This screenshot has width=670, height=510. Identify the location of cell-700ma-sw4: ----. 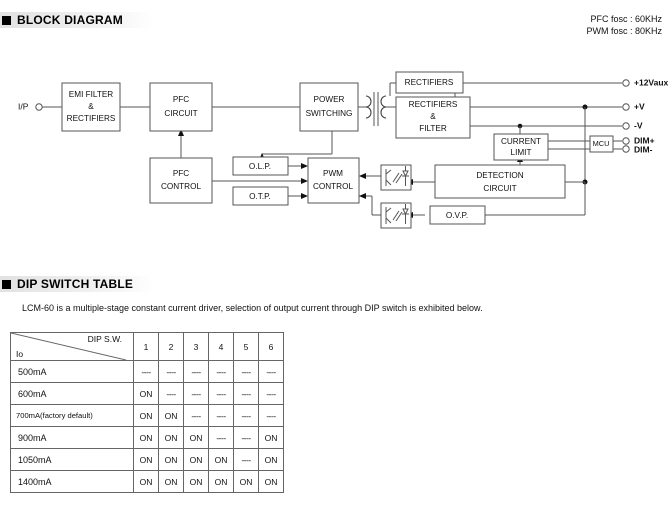
(221, 415).